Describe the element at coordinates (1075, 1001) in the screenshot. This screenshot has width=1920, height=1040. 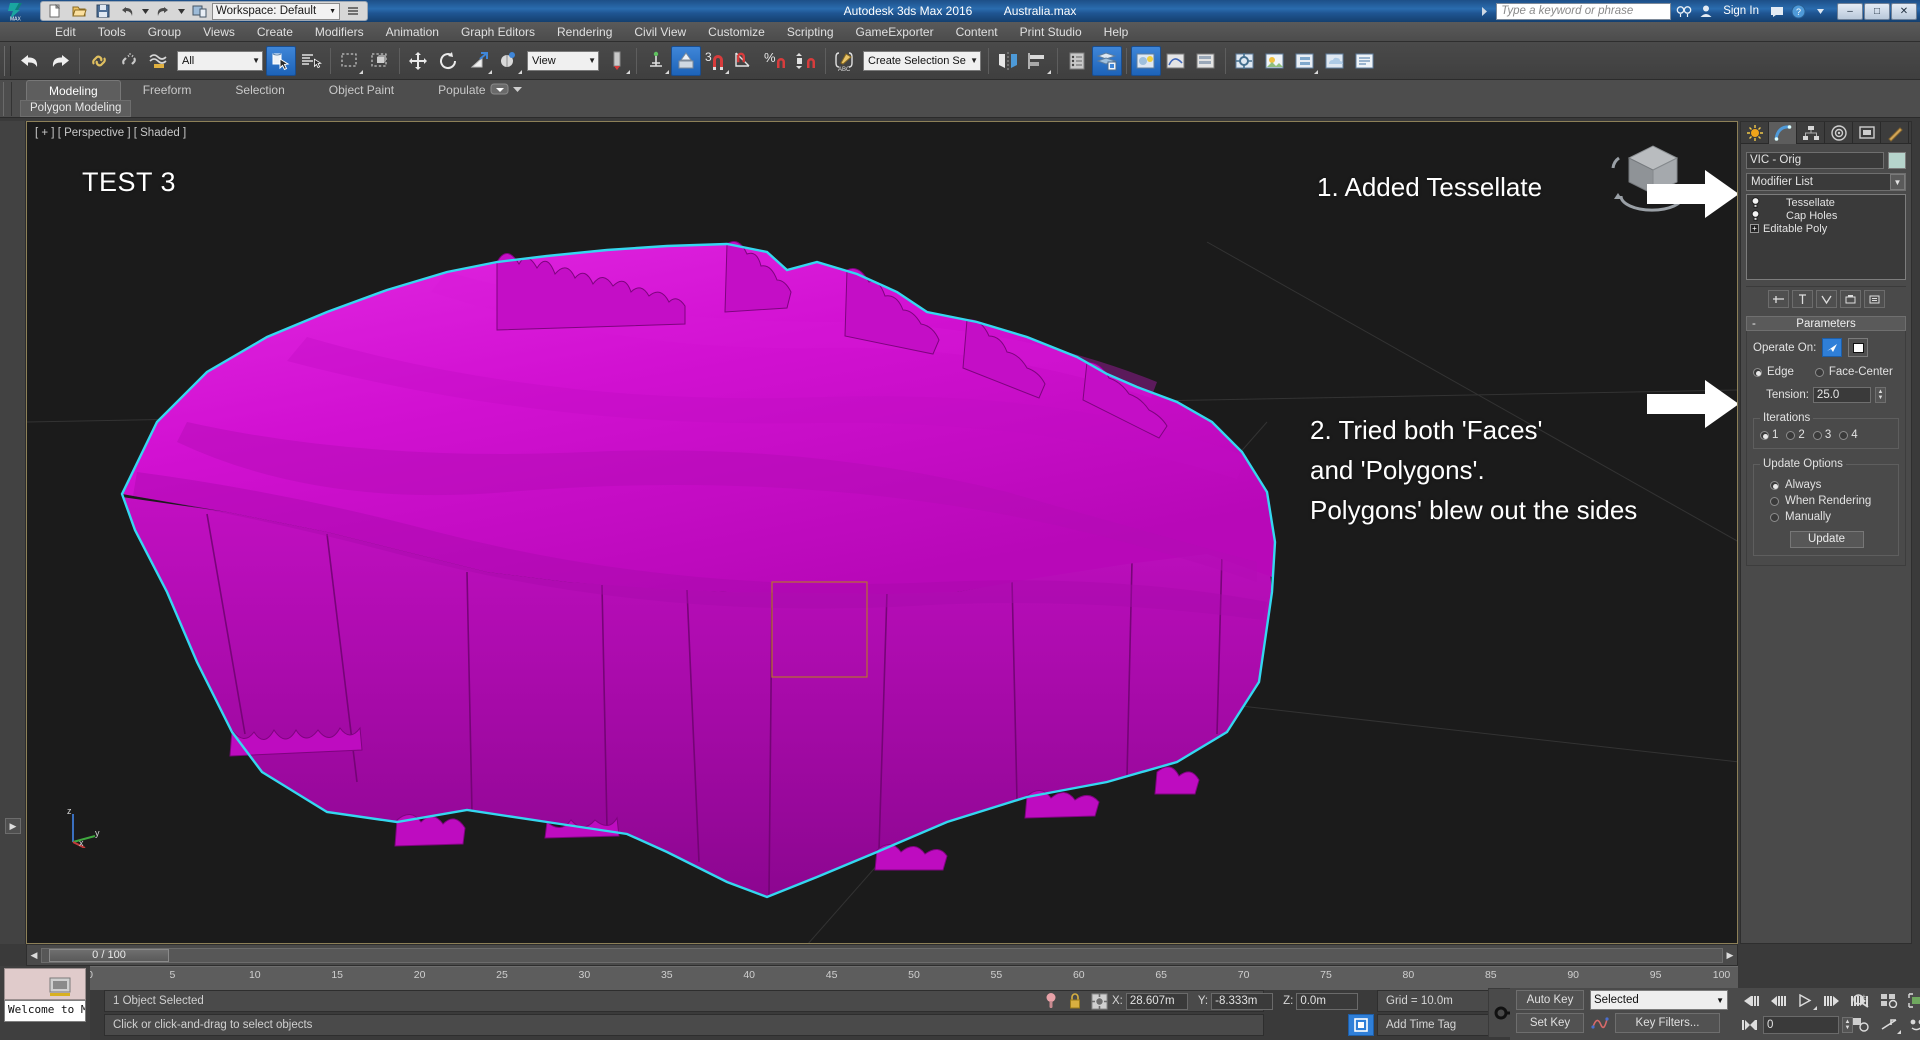
I see `lock-selection-icon` at that location.